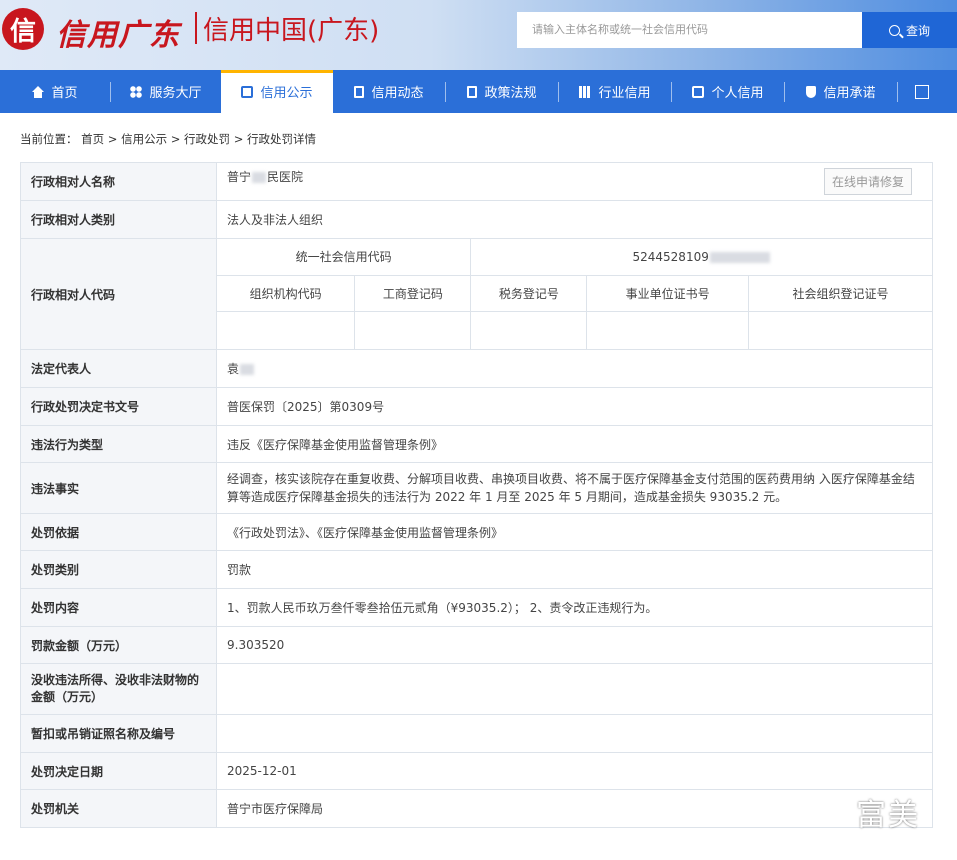  What do you see at coordinates (118, 733) in the screenshot?
I see `field-label: 暂扣或吊销证照名称及编号` at bounding box center [118, 733].